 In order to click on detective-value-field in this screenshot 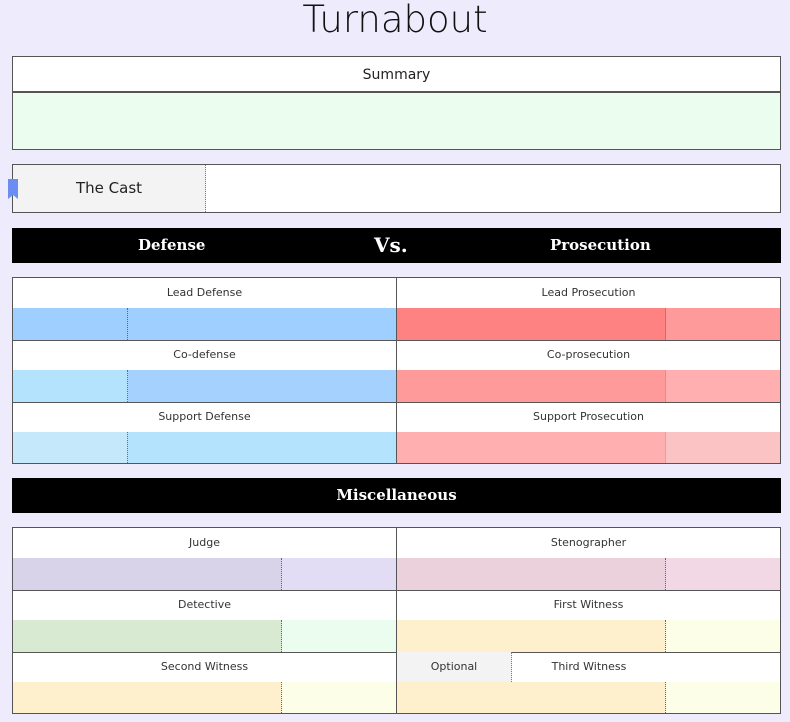, I will do `click(339, 636)`.